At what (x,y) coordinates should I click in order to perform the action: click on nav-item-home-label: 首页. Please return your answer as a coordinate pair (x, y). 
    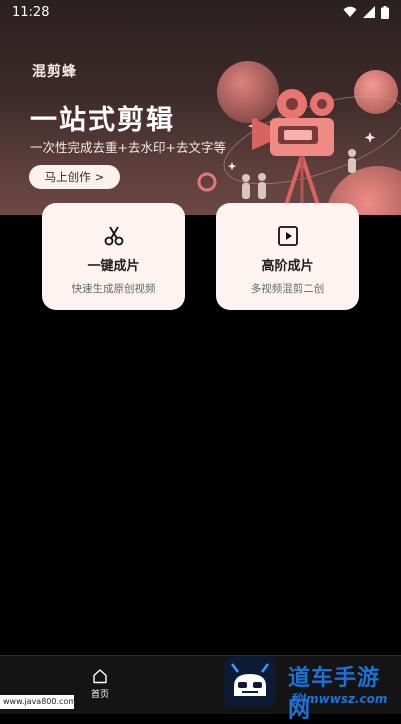
    Looking at the image, I should click on (99, 695).